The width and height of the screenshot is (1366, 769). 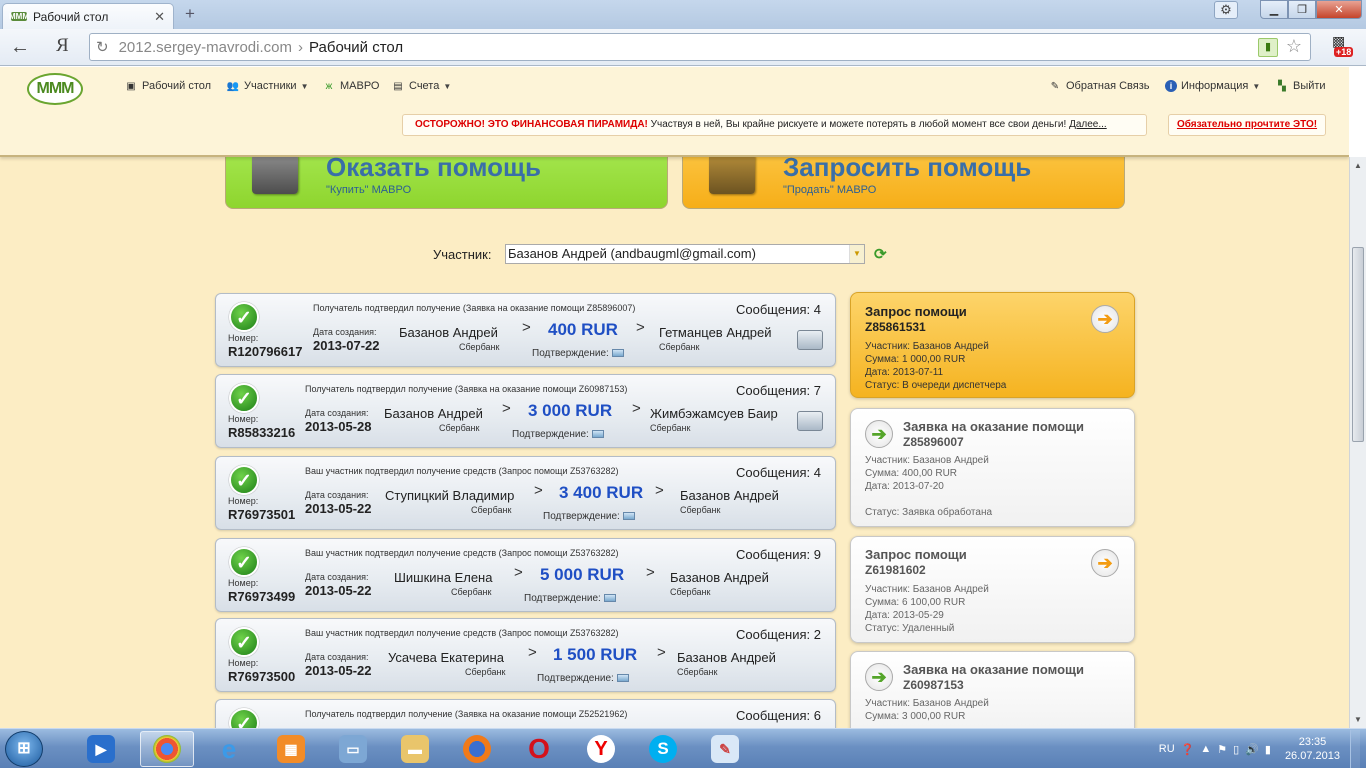 I want to click on messages-count: Сообщения: 9, so click(x=778, y=554).